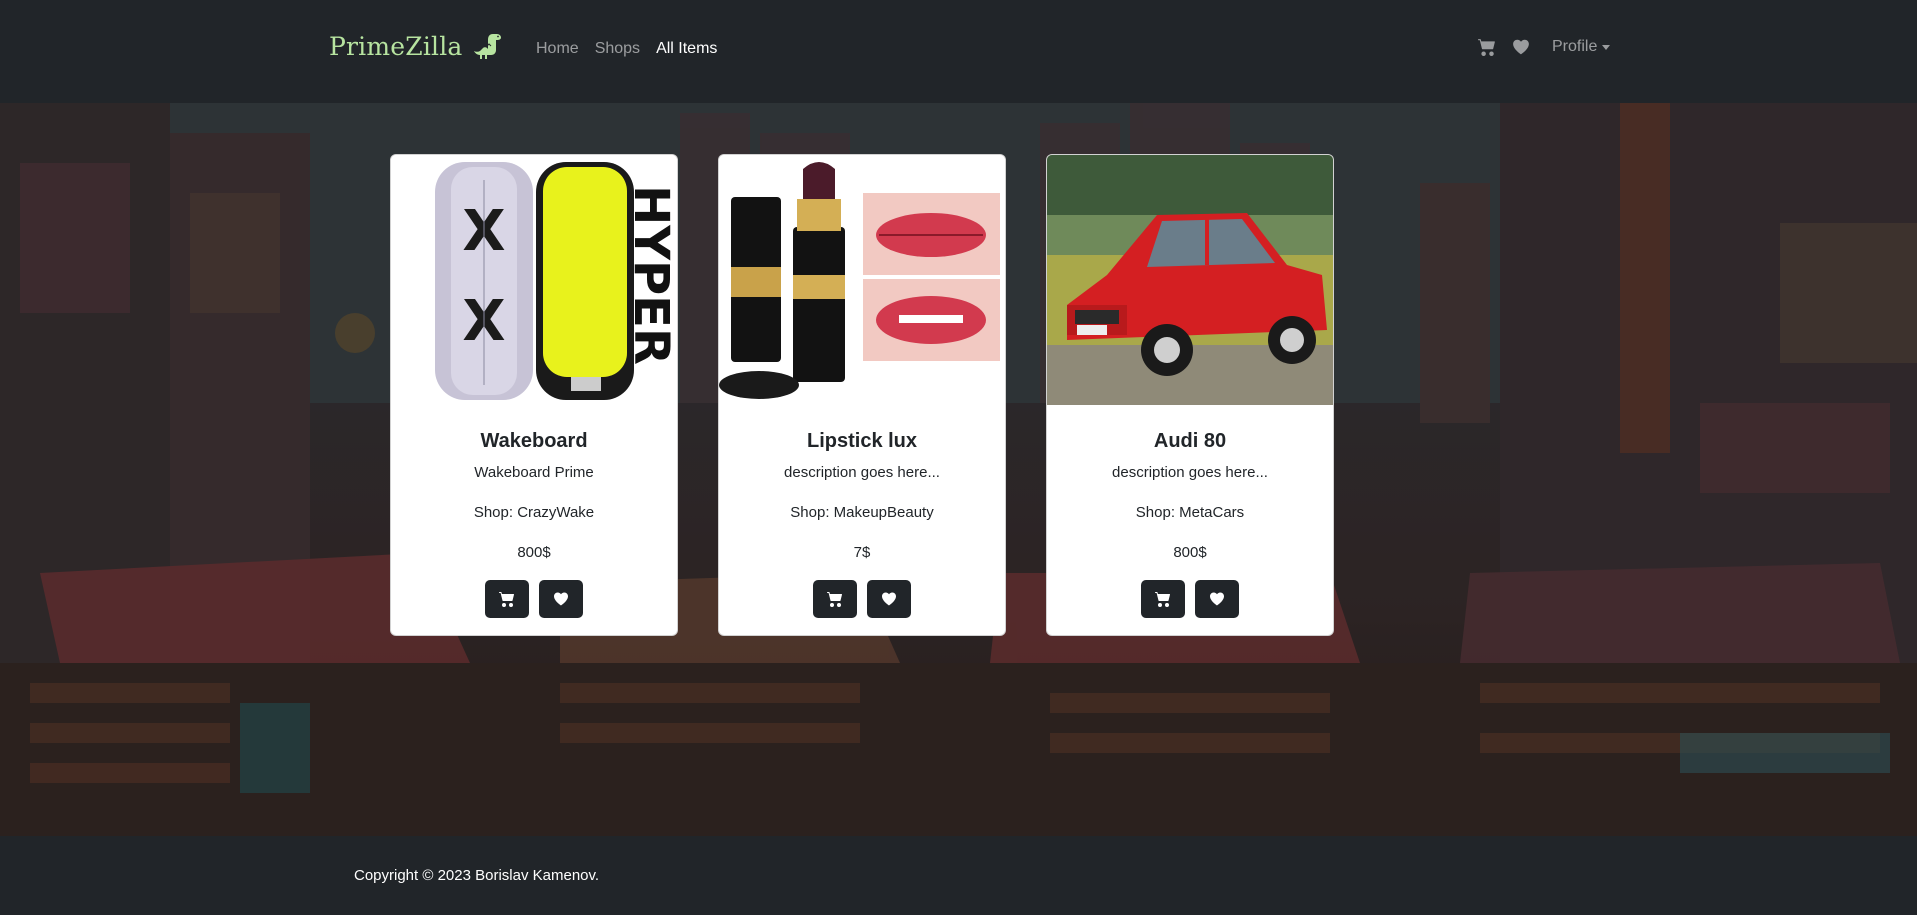 This screenshot has width=1917, height=915. What do you see at coordinates (396, 46) in the screenshot?
I see `brand-name: PrimeZilla` at bounding box center [396, 46].